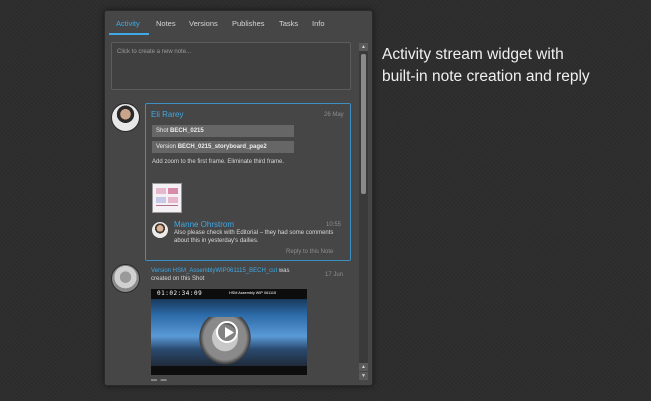  Describe the element at coordinates (167, 198) in the screenshot. I see `attachment-thumbnail` at that location.